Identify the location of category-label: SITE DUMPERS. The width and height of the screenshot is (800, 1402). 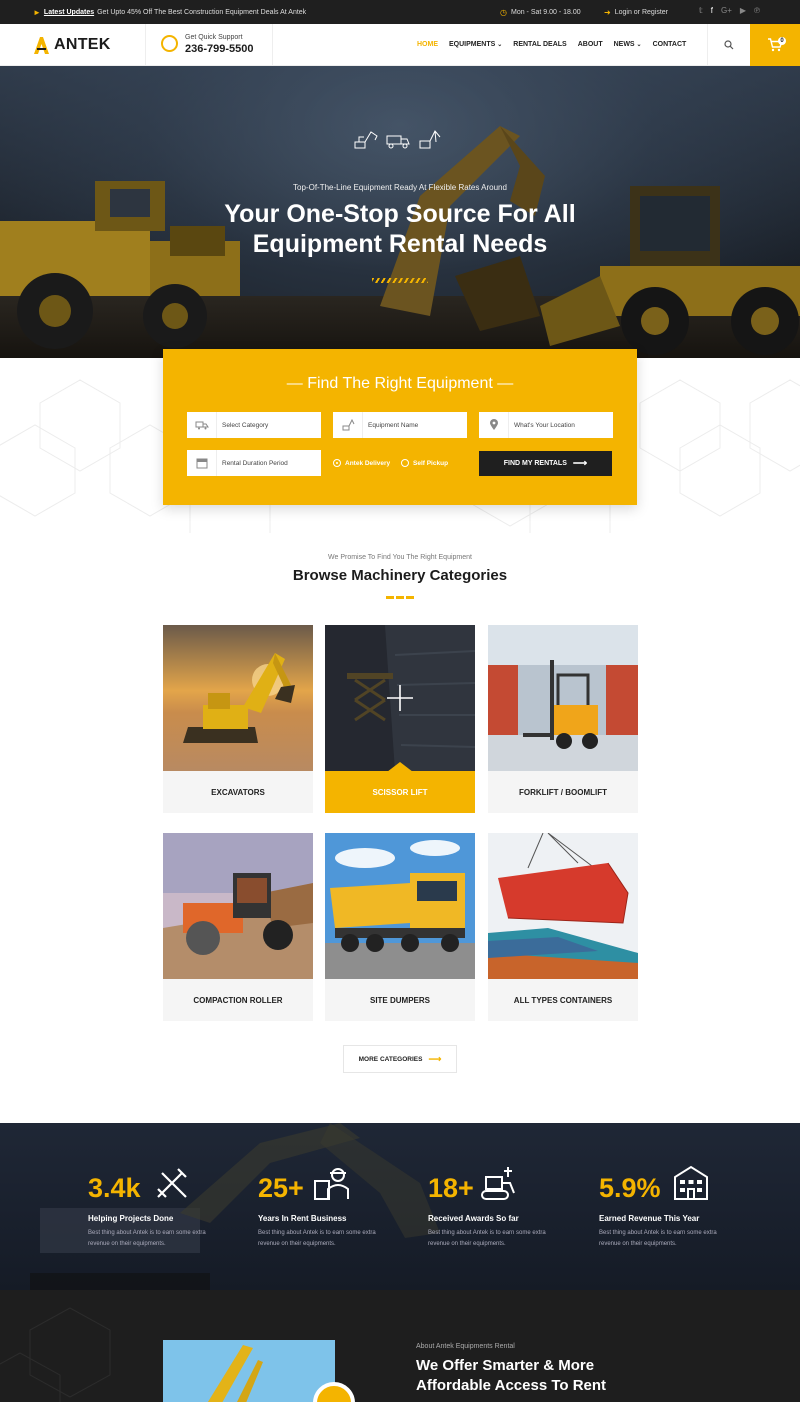
(399, 1000).